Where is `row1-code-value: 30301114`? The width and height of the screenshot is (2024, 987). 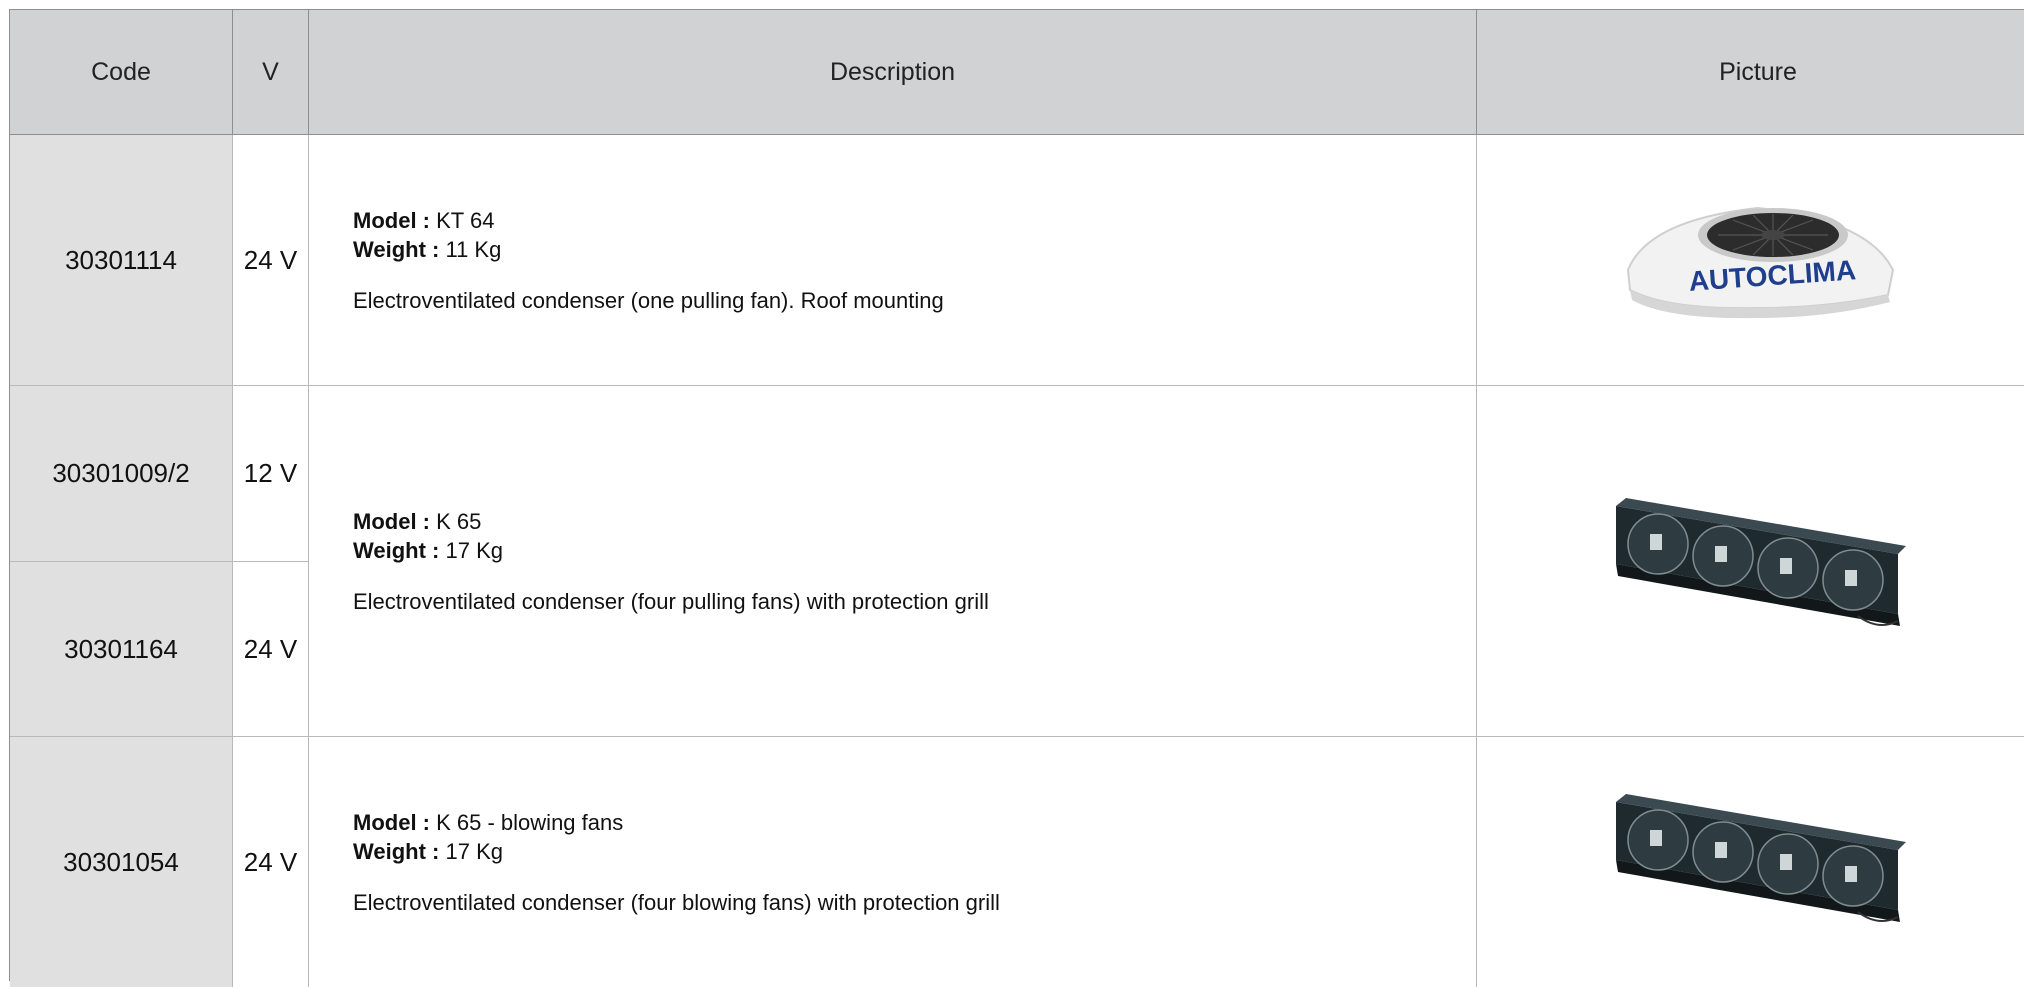
row1-code-value: 30301114 is located at coordinates (121, 259).